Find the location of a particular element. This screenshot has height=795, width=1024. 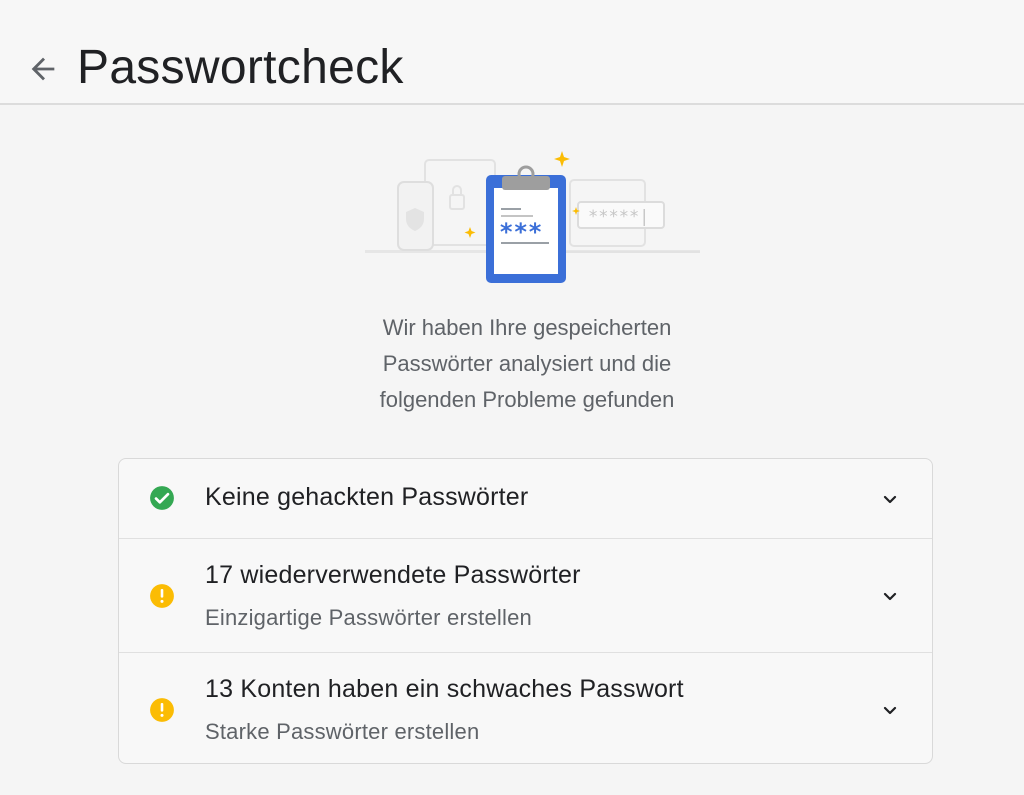

check-subtitle: Starke Passwörter erstellen is located at coordinates (342, 731).